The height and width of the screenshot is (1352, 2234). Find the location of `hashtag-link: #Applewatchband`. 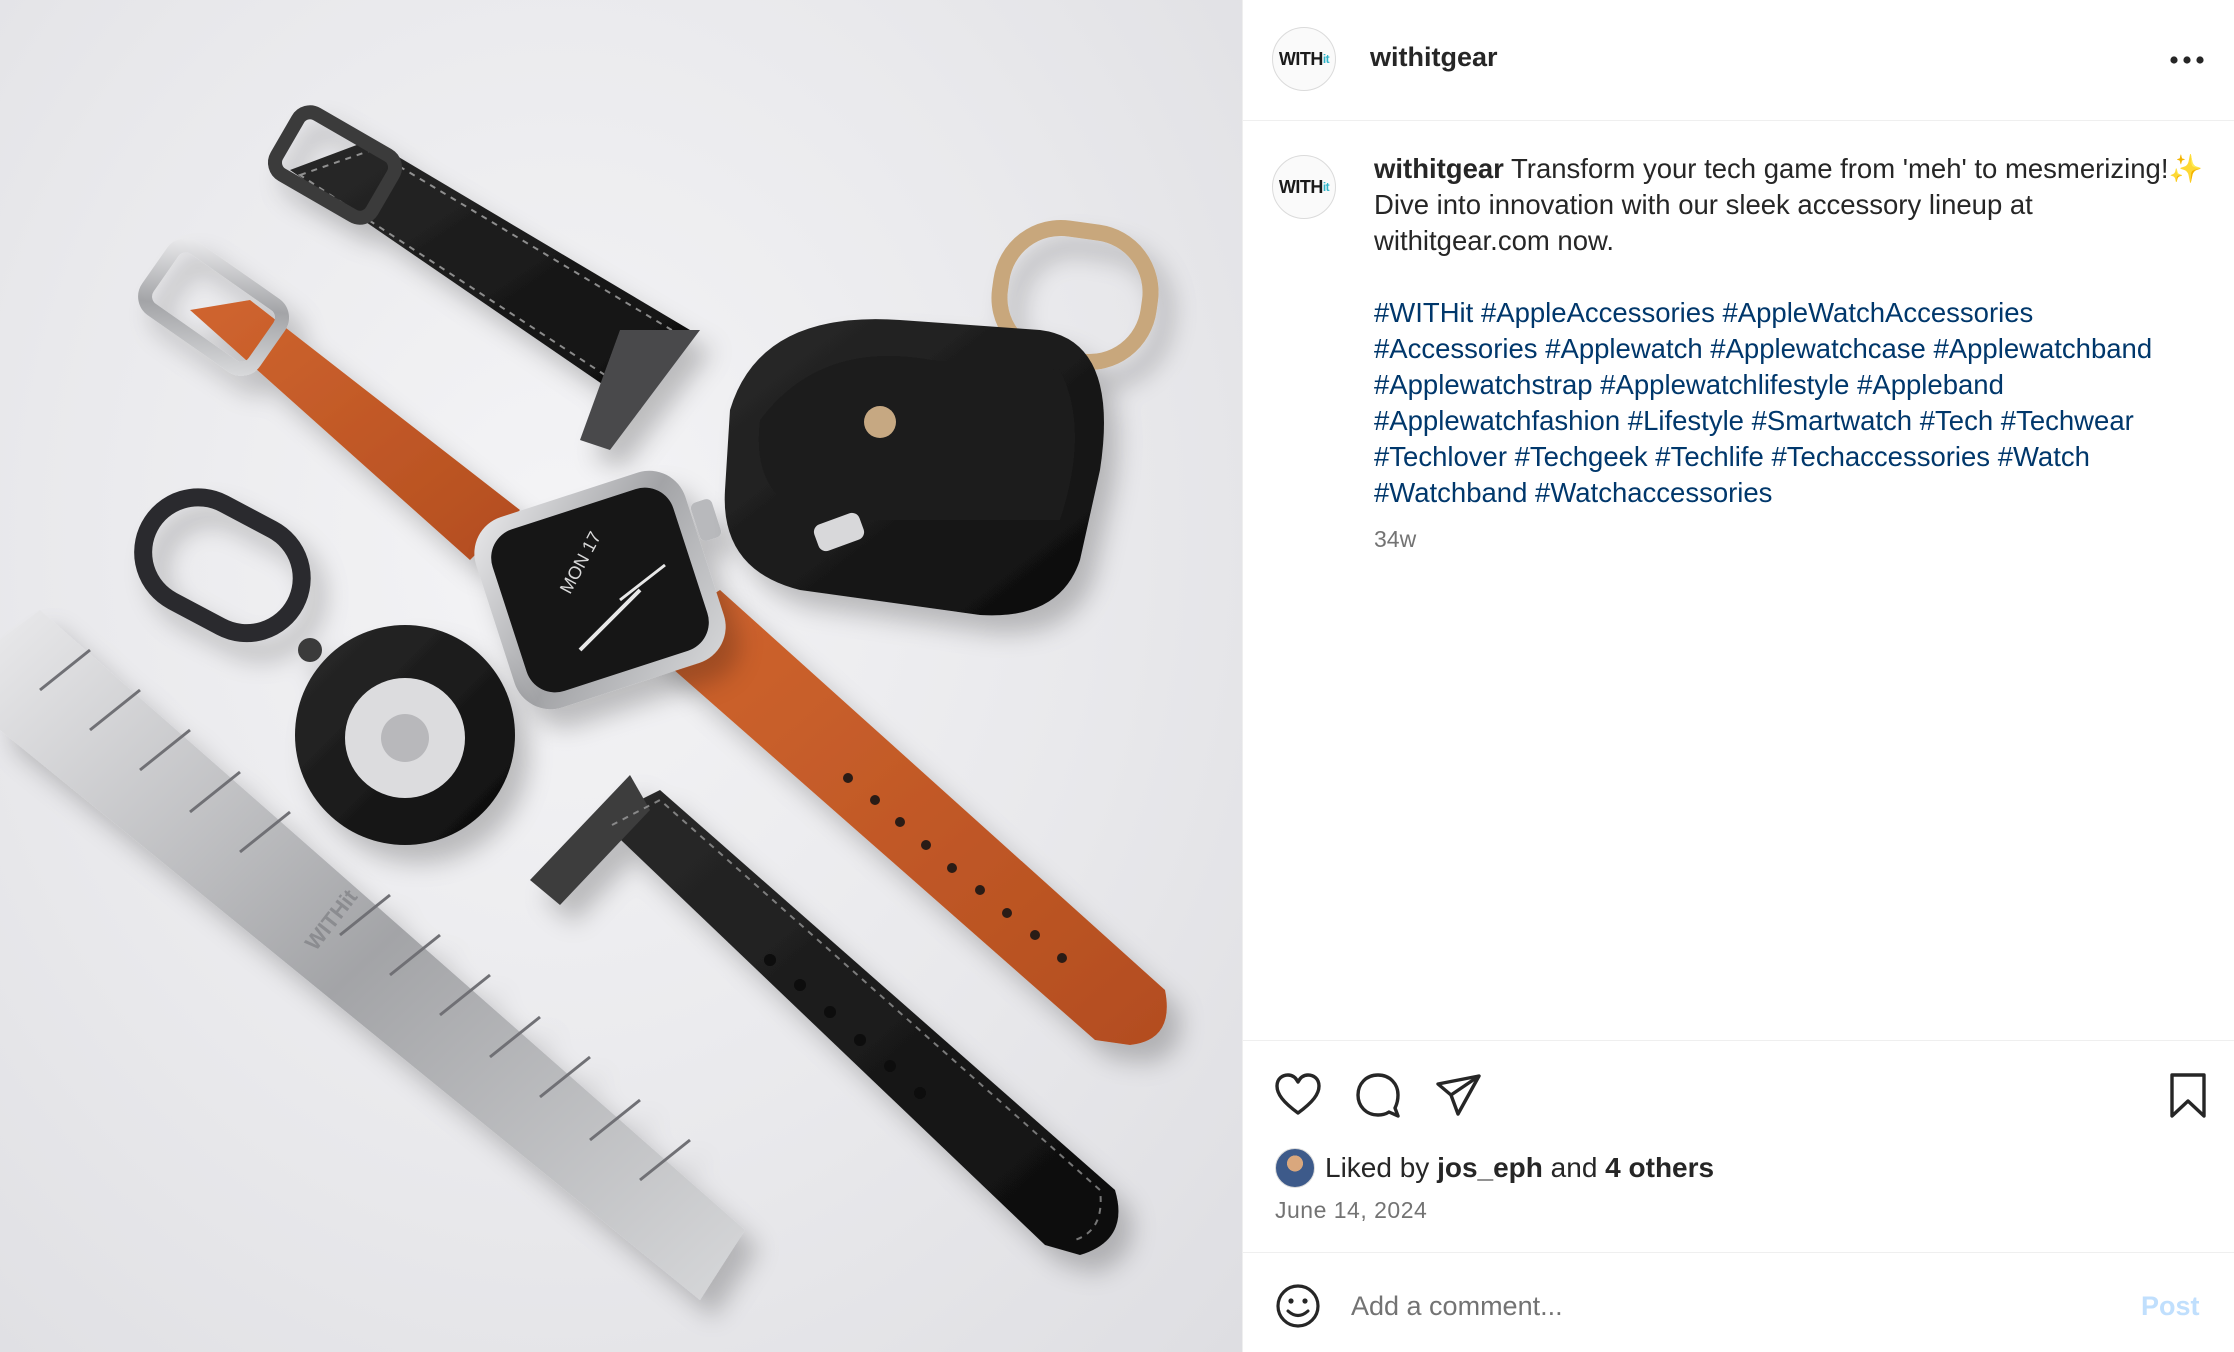

hashtag-link: #Applewatchband is located at coordinates (2043, 348).